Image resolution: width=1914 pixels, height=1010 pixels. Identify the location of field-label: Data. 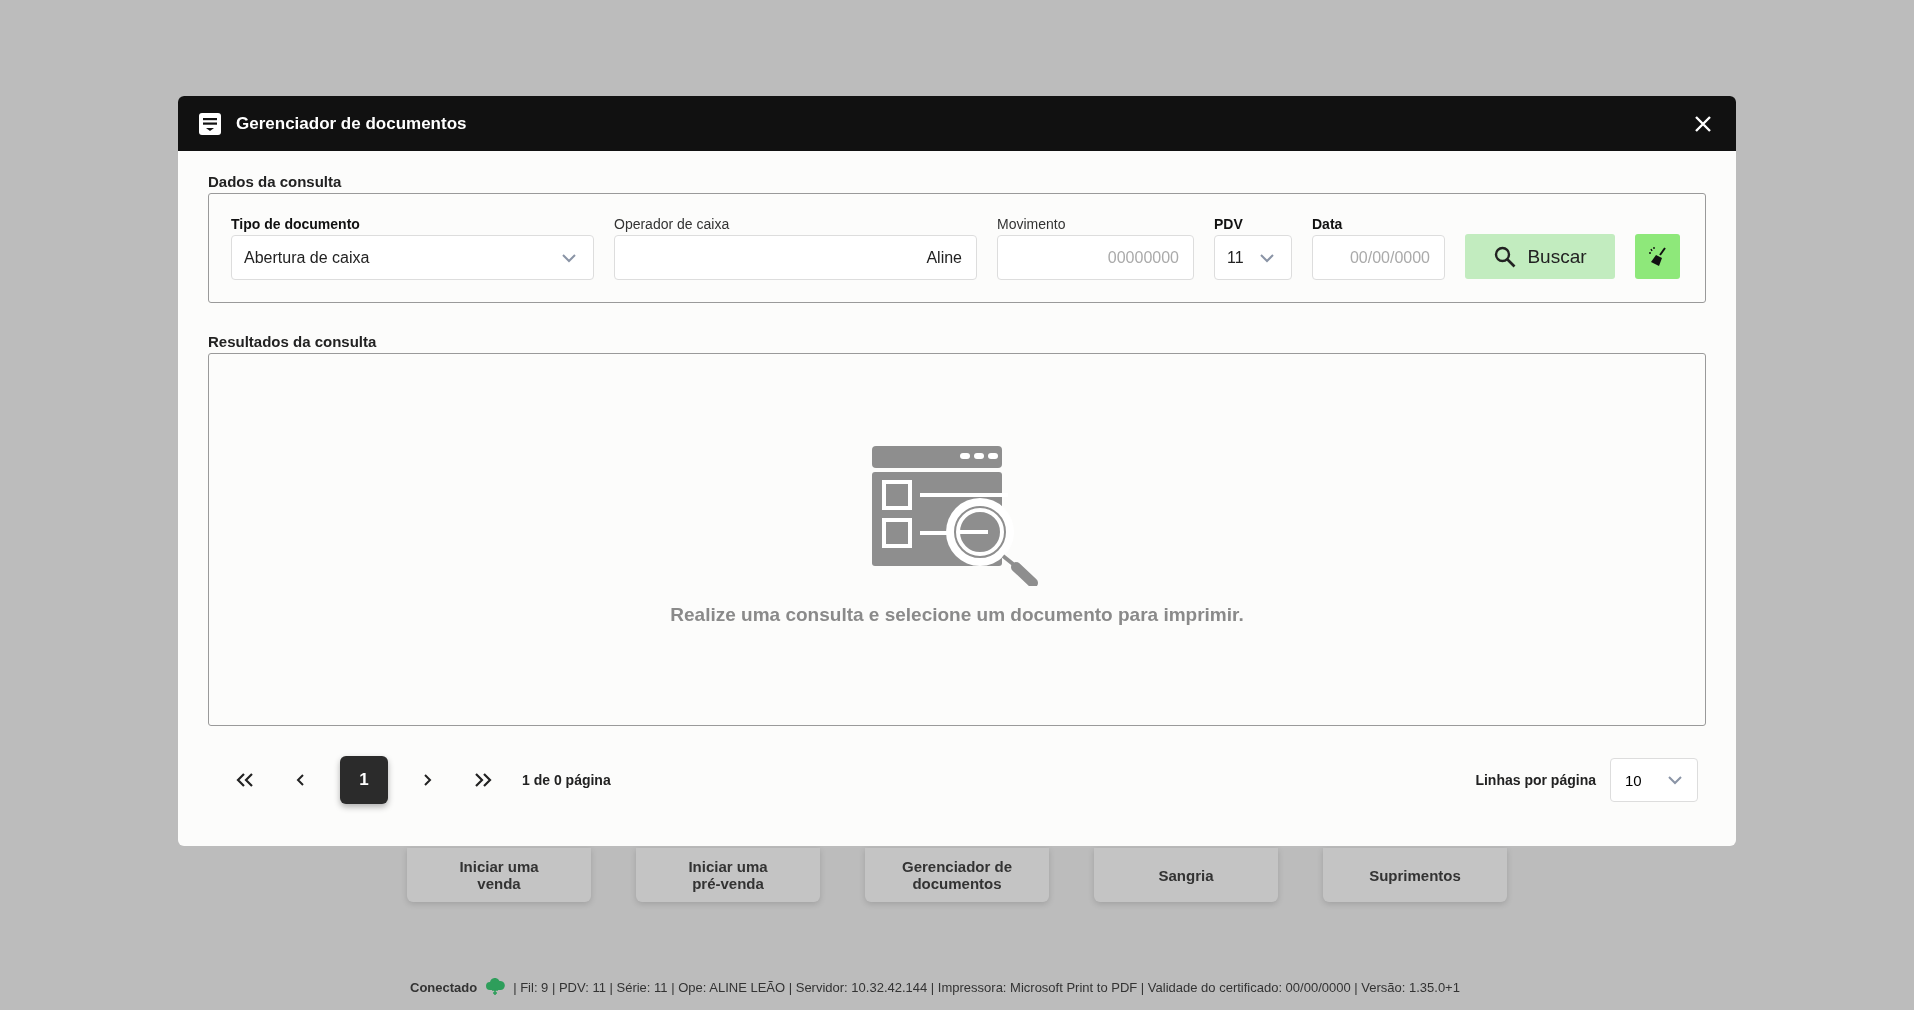
(1328, 224).